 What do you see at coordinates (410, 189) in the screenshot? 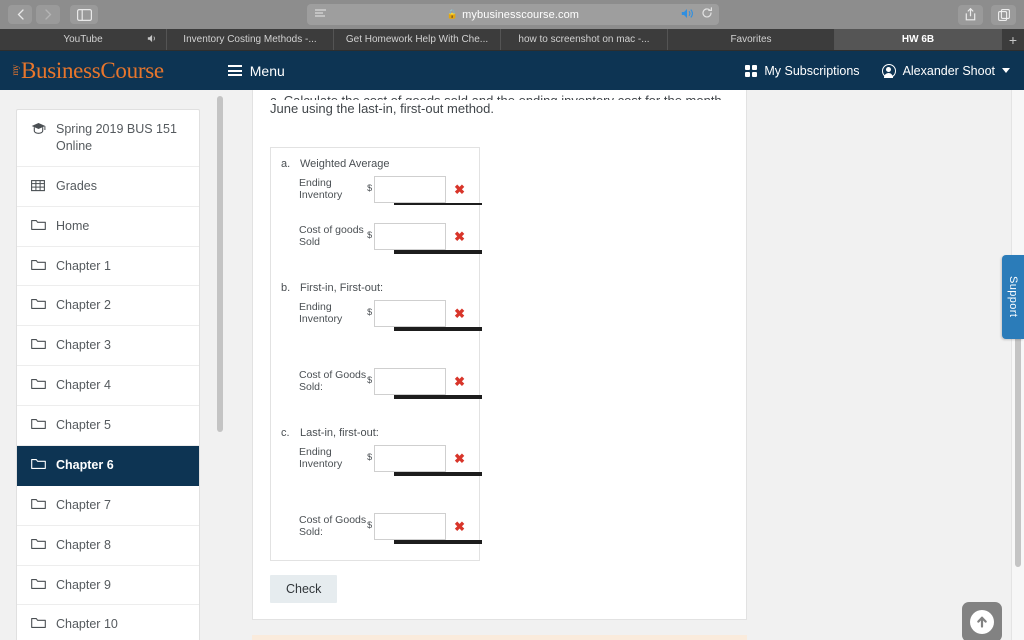
I see `answer-input-a-ending-inventory` at bounding box center [410, 189].